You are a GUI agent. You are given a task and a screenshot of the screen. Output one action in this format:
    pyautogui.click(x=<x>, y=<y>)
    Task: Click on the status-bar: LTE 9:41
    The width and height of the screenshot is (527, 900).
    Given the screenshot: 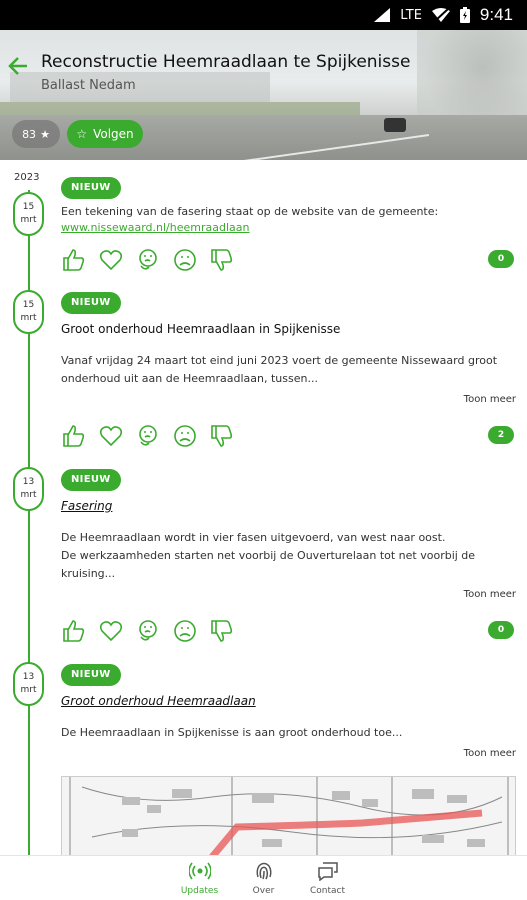 What is the action you would take?
    pyautogui.click(x=263, y=15)
    